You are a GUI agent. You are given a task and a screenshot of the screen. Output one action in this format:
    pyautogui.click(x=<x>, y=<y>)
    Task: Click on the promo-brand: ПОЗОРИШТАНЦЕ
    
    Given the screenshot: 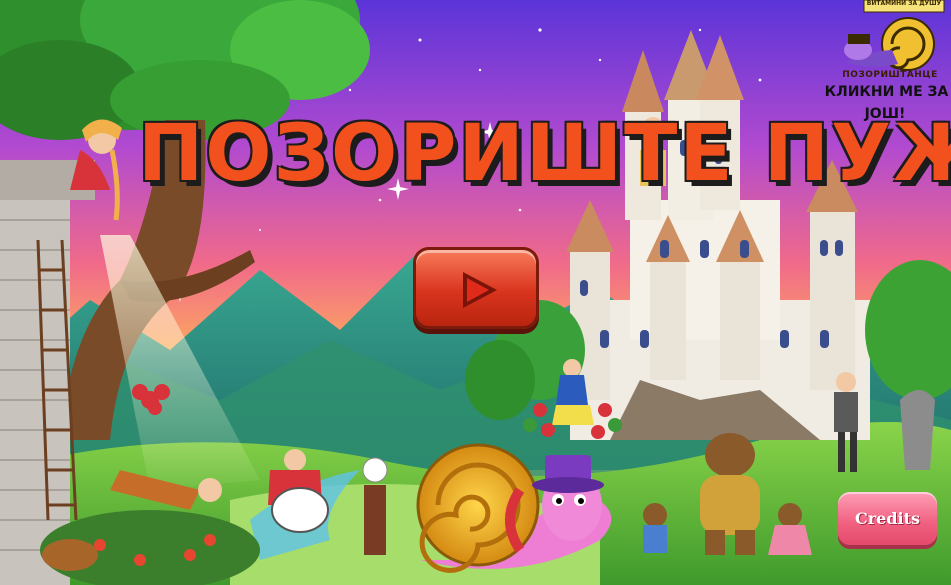 What is the action you would take?
    pyautogui.click(x=890, y=75)
    